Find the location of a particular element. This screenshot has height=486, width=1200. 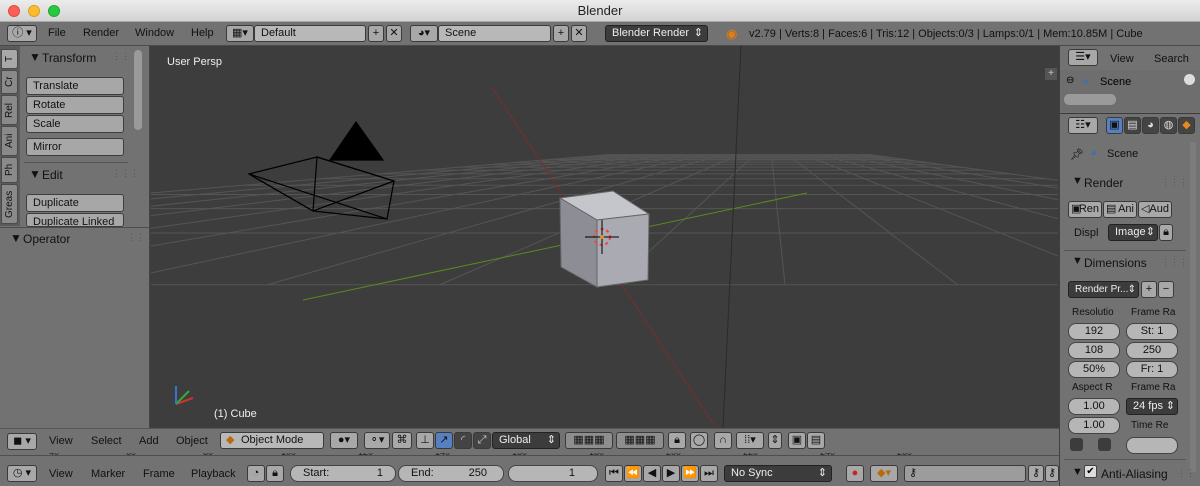

tab-relations: Rel is located at coordinates (9, 110).